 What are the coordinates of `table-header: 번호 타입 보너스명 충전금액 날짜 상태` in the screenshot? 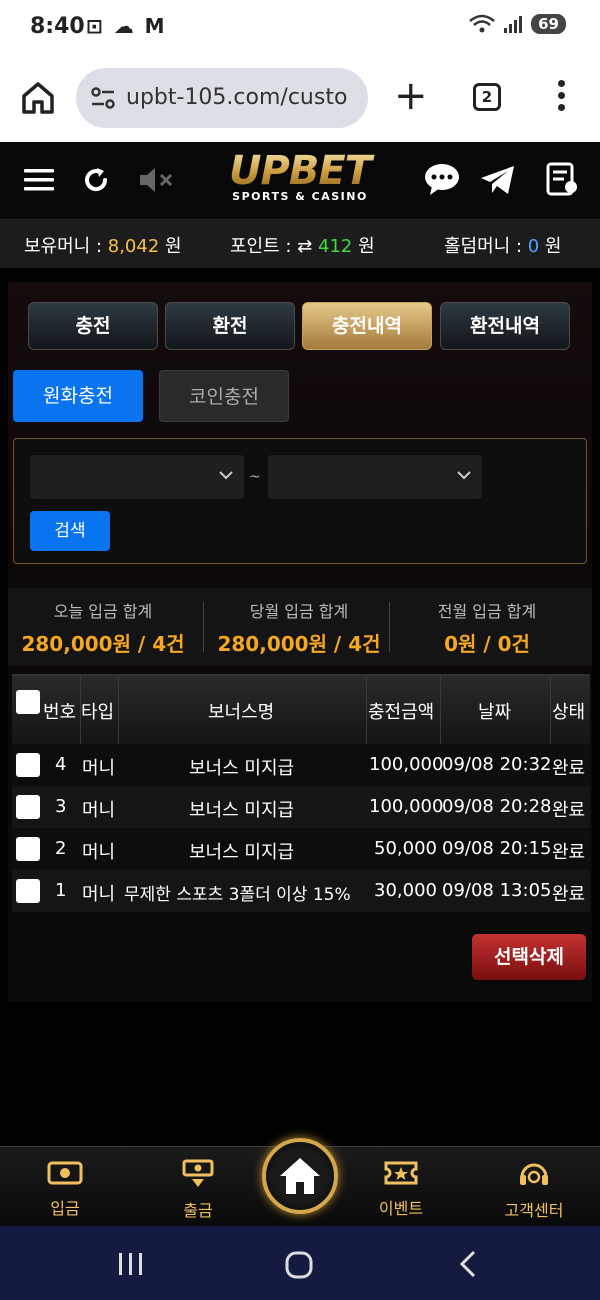 It's located at (301, 710).